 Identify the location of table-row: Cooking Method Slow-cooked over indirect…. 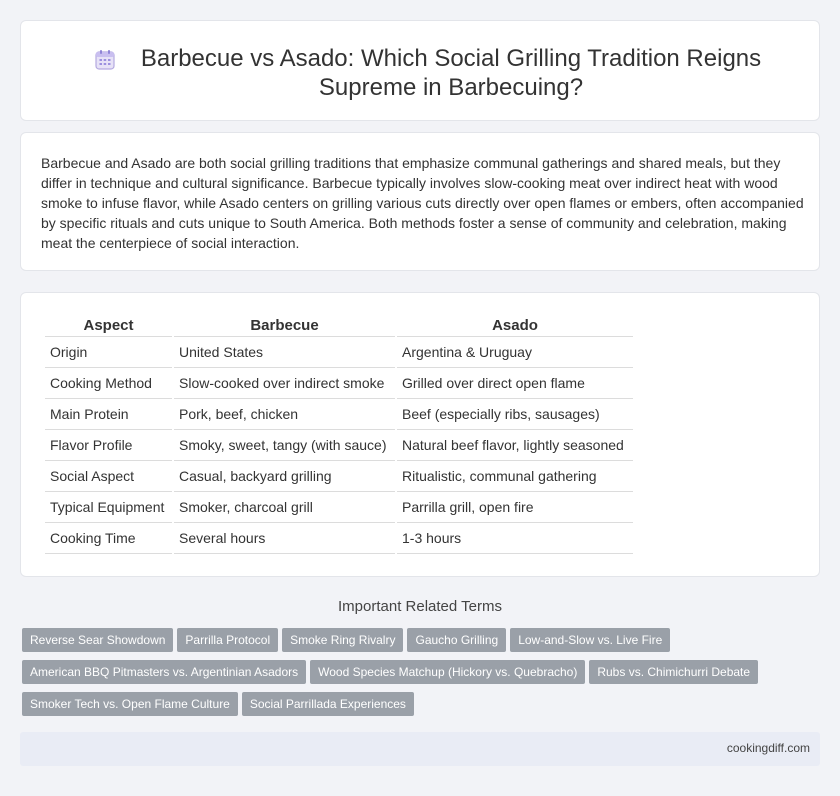
(339, 383).